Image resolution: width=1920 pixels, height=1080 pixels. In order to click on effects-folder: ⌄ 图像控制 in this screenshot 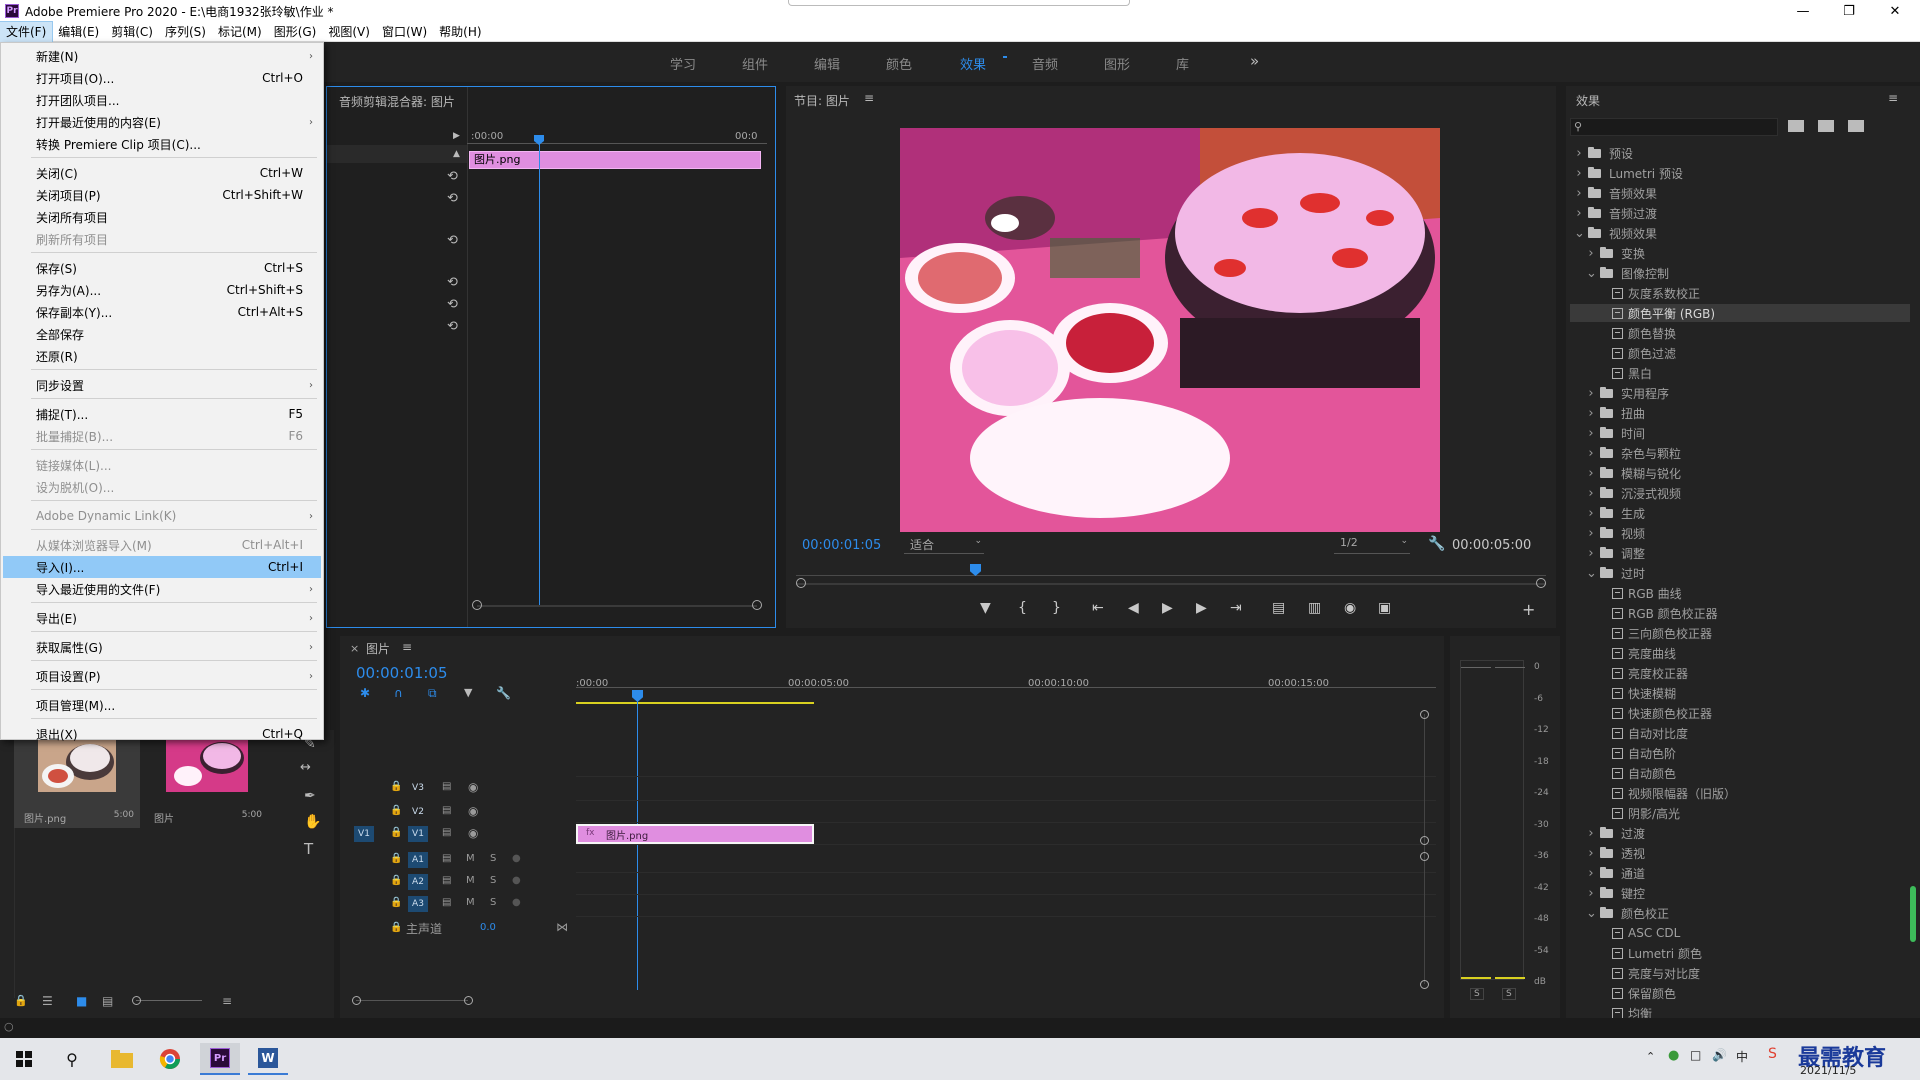, I will do `click(1736, 273)`.